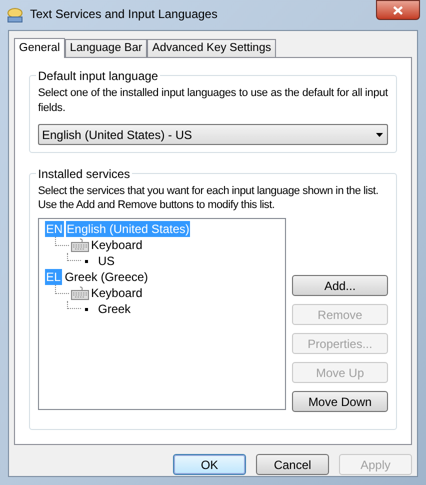  Describe the element at coordinates (379, 134) in the screenshot. I see `dropdown-arrow-icon` at that location.